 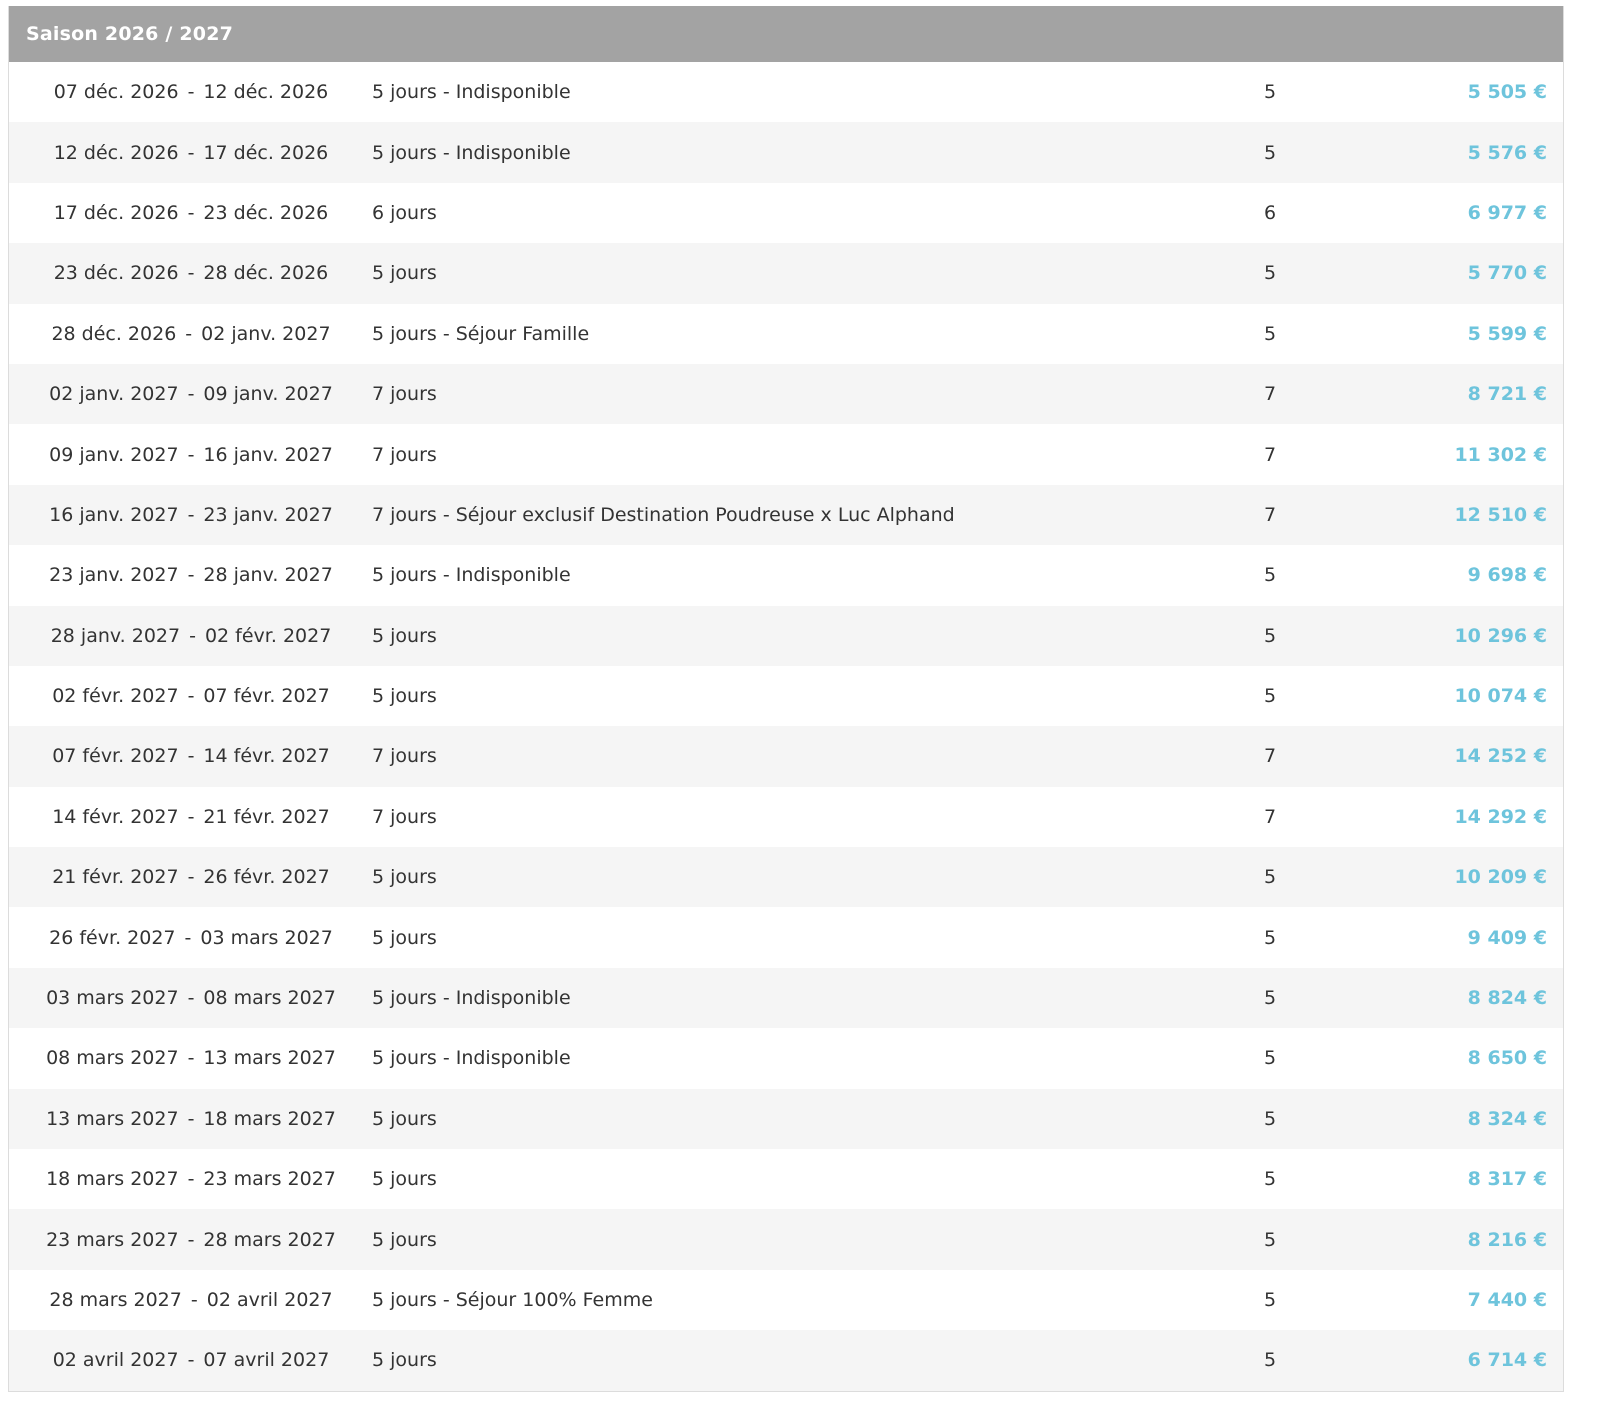 What do you see at coordinates (1441, 455) in the screenshot?
I see `price: 11 302 €` at bounding box center [1441, 455].